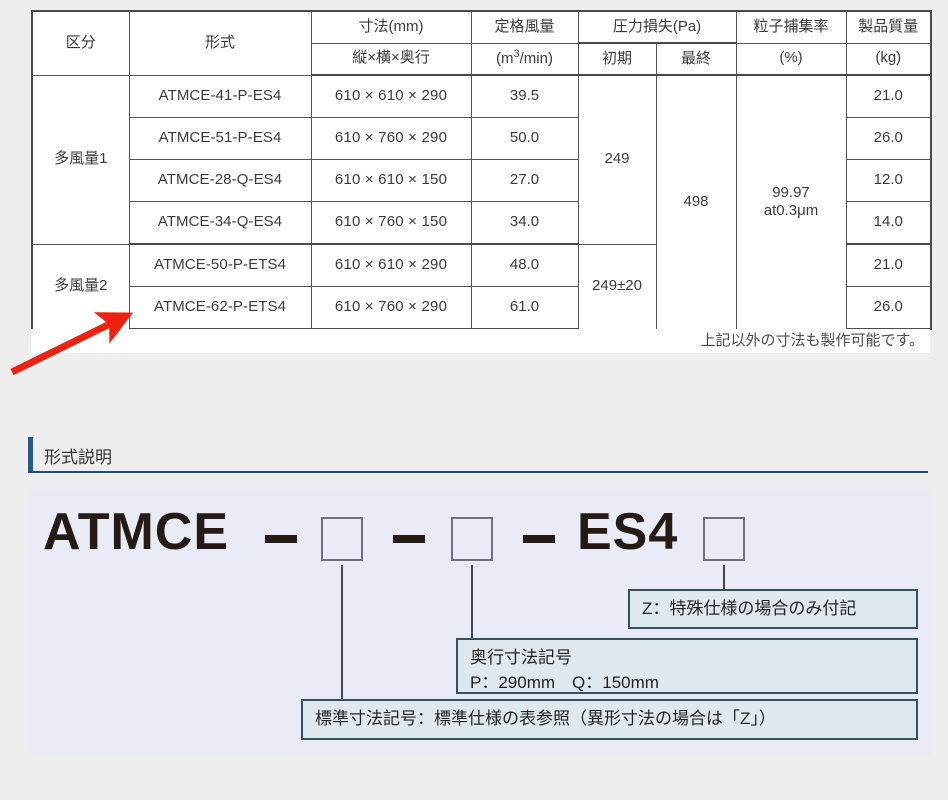 This screenshot has width=948, height=800. Describe the element at coordinates (696, 59) in the screenshot. I see `header-pressure-final: 最終` at that location.